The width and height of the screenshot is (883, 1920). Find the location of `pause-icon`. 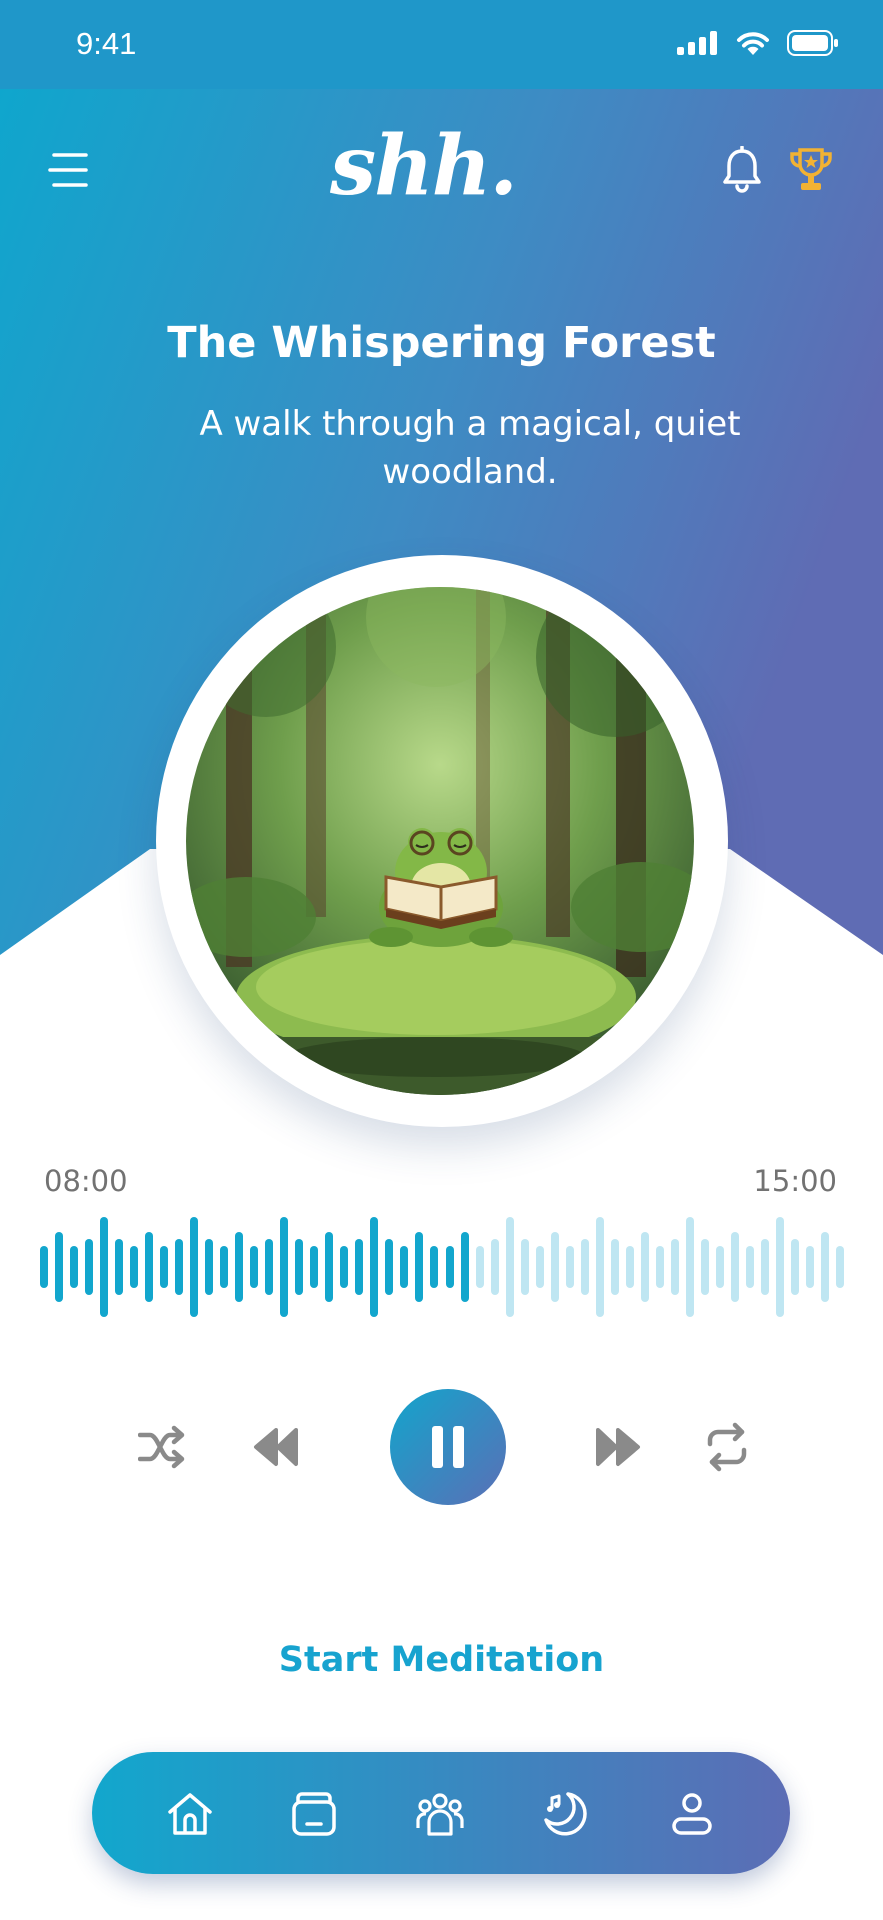

pause-icon is located at coordinates (448, 1447).